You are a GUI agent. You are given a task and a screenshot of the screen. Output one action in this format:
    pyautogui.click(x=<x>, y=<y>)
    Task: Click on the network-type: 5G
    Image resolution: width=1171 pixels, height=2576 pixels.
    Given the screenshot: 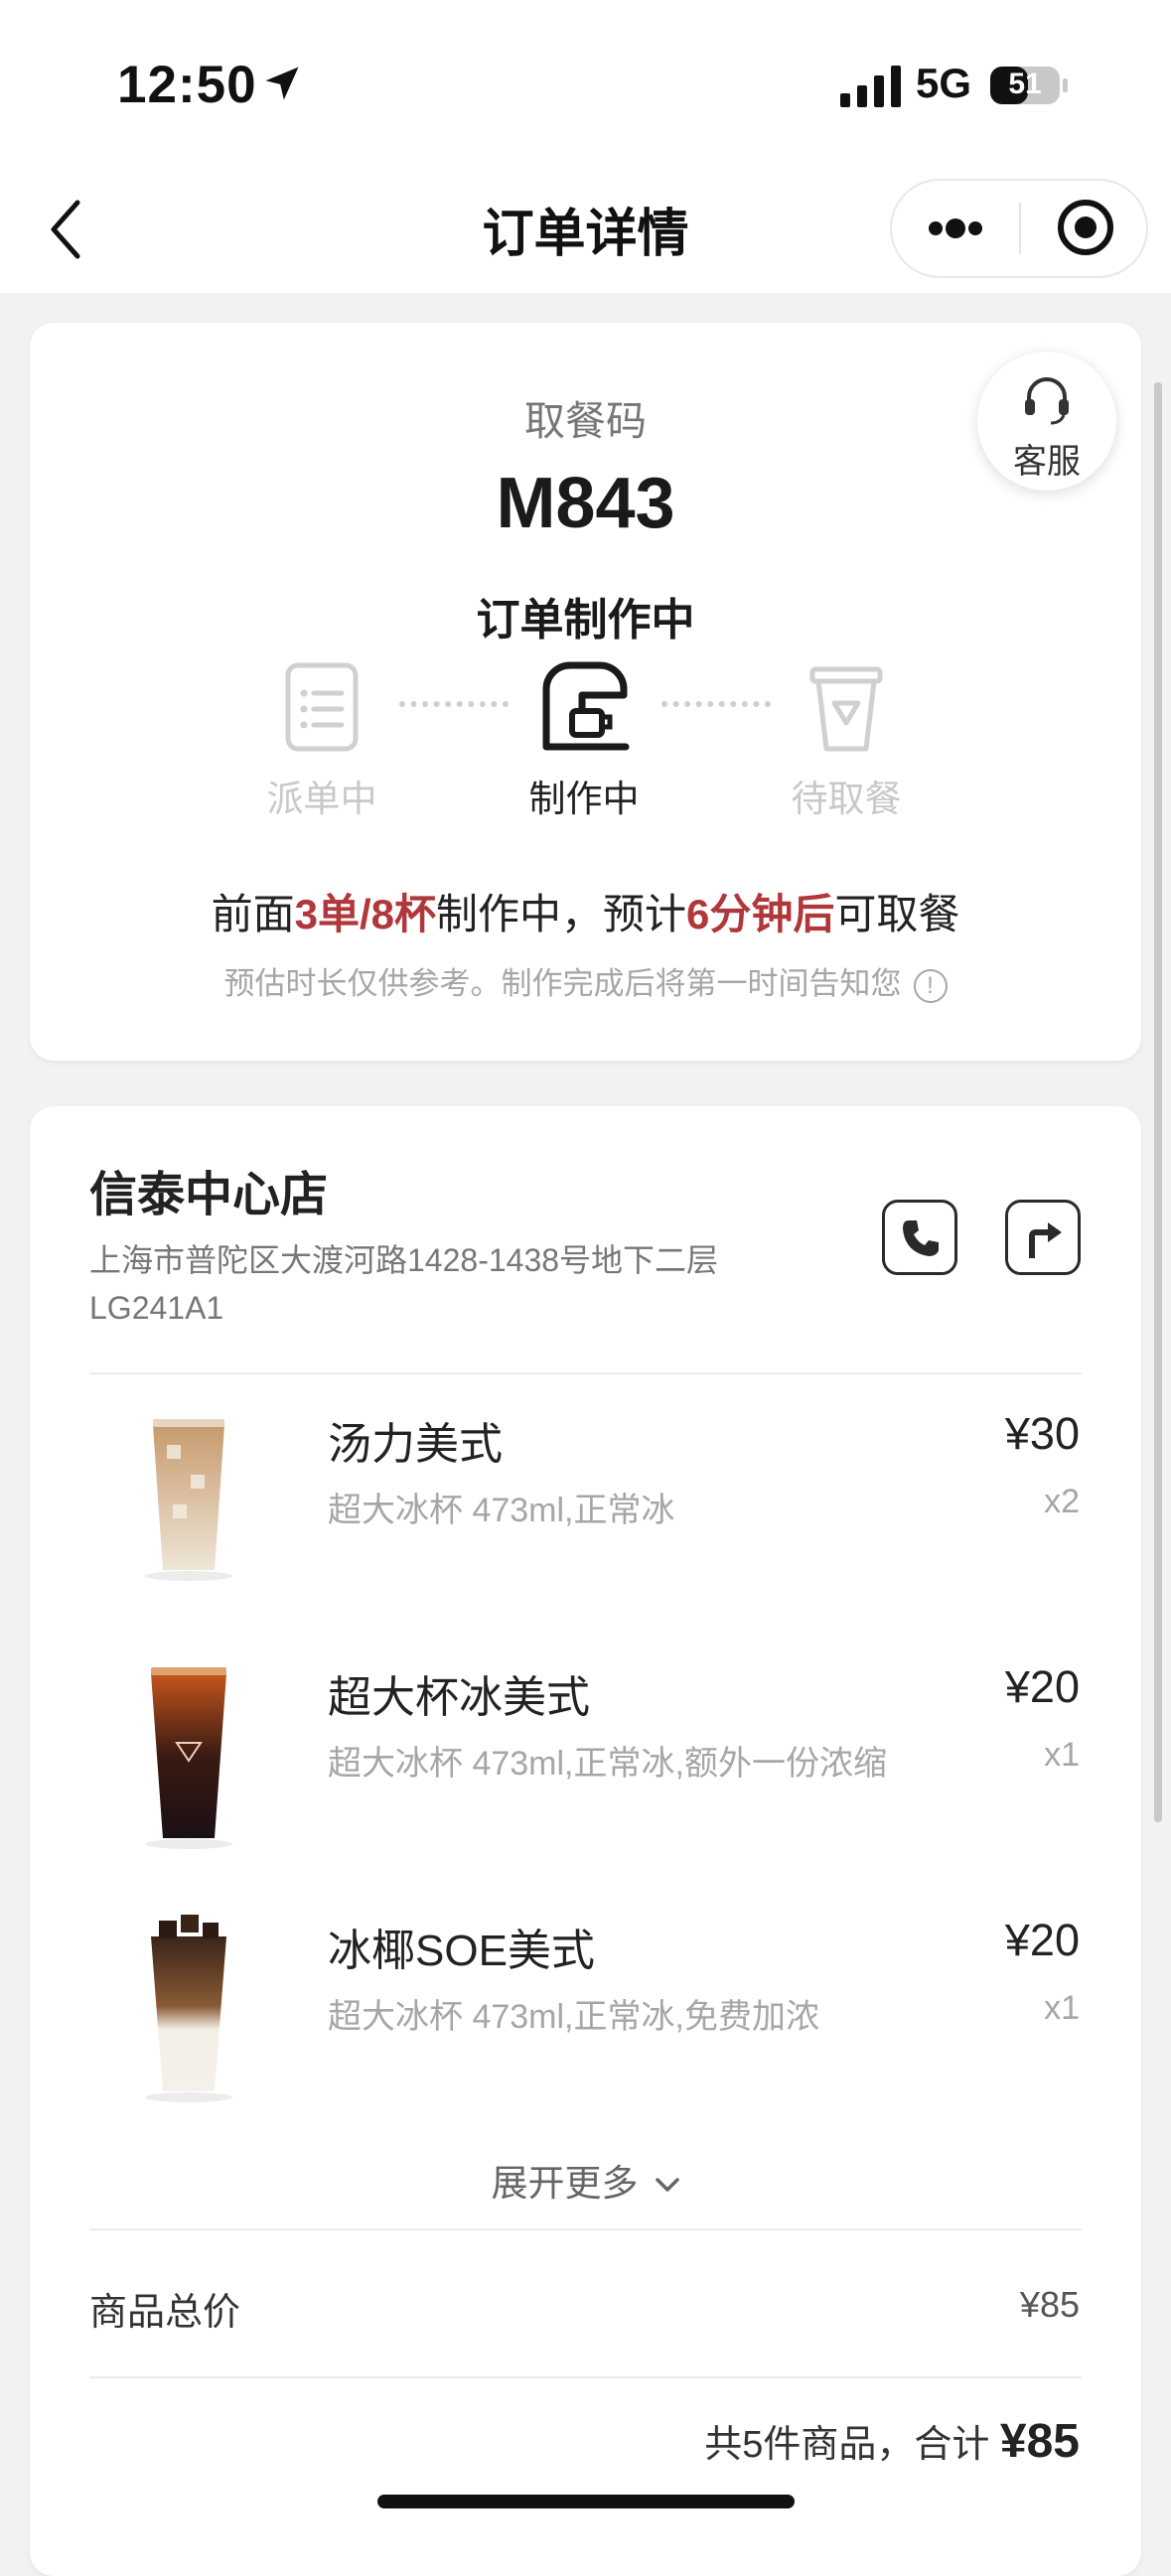 What is the action you would take?
    pyautogui.click(x=944, y=83)
    